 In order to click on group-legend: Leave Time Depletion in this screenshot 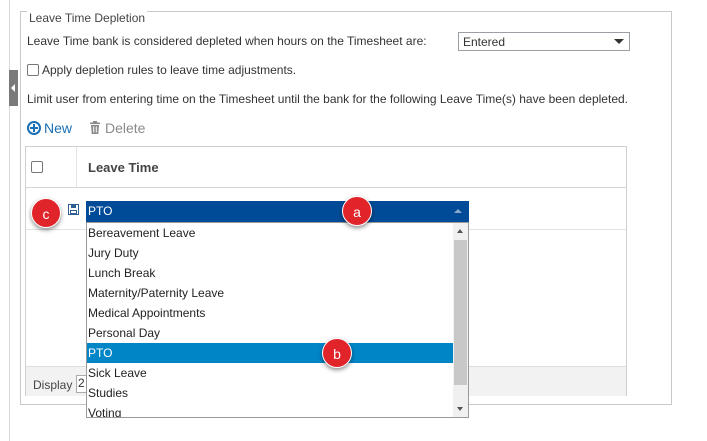, I will do `click(87, 18)`.